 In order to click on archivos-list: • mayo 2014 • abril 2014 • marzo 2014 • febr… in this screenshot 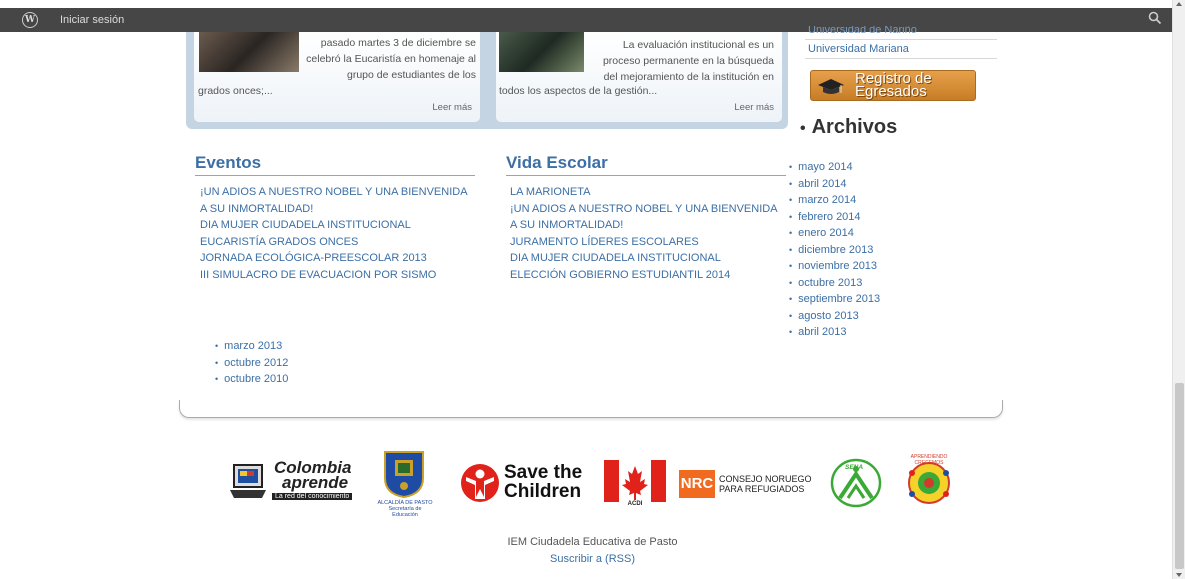, I will do `click(834, 250)`.